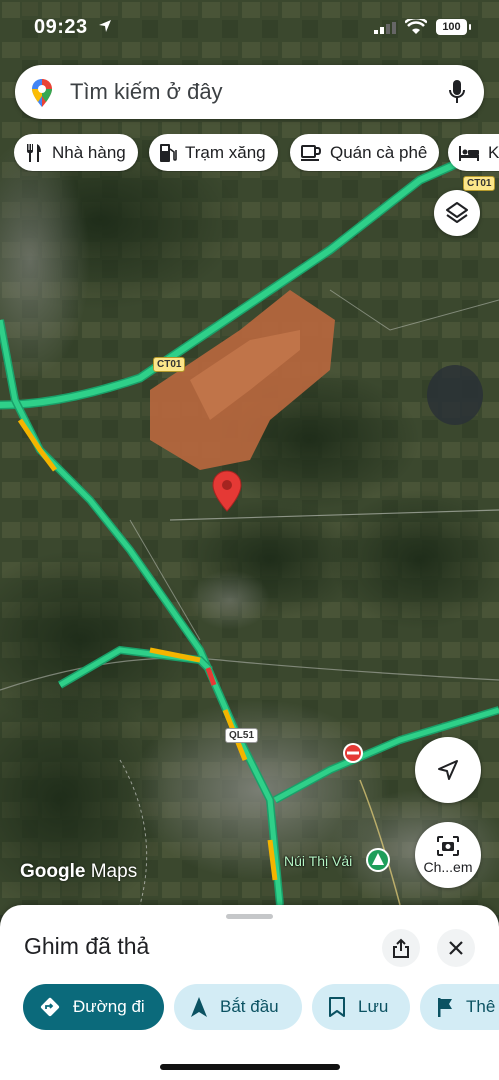 Image resolution: width=499 pixels, height=1080 pixels. I want to click on battery-icon: 100, so click(451, 27).